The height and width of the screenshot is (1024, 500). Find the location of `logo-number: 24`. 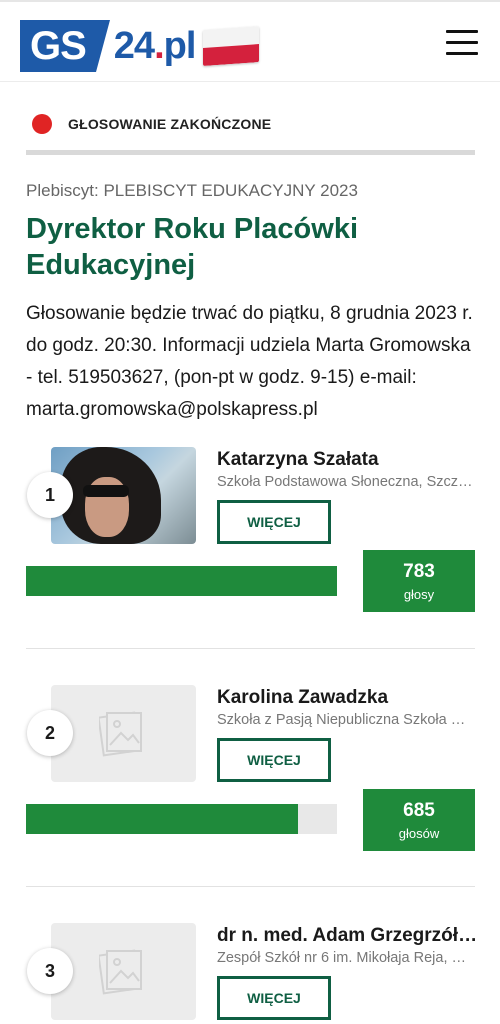

logo-number: 24 is located at coordinates (134, 45).